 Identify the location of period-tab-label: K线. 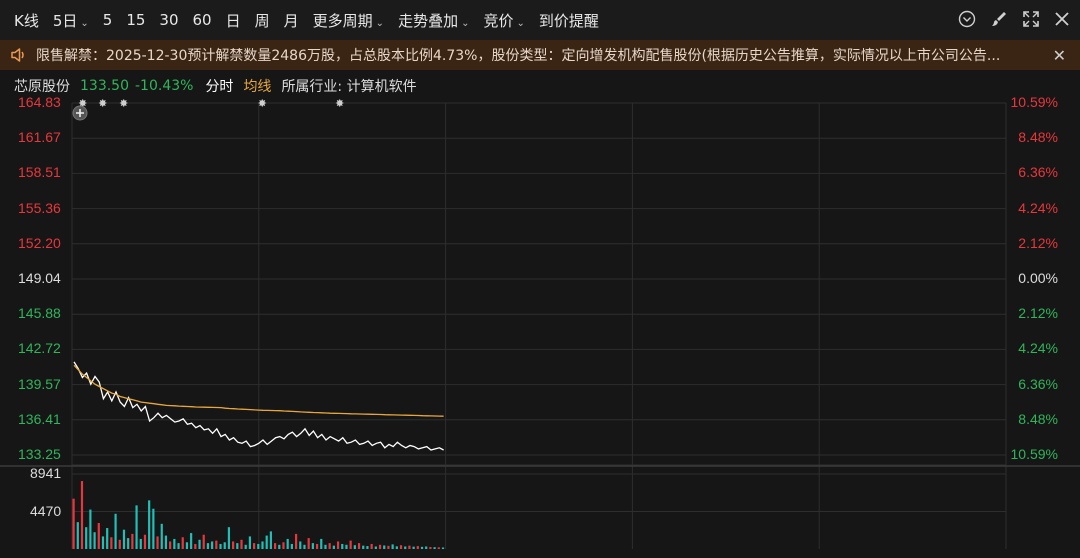
(26, 20).